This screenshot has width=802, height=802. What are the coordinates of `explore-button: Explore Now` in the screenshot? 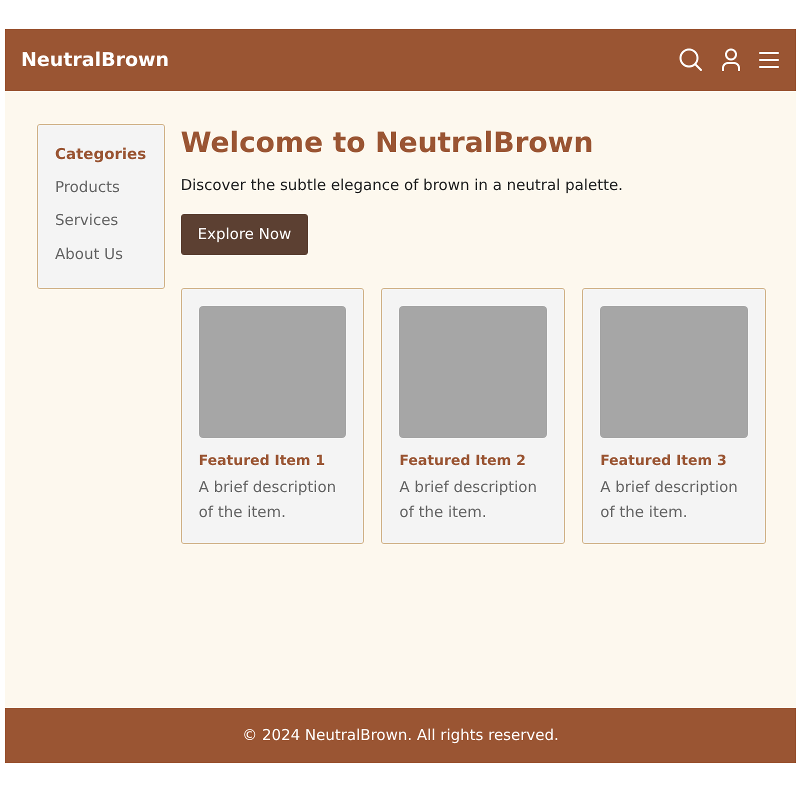 It's located at (244, 234).